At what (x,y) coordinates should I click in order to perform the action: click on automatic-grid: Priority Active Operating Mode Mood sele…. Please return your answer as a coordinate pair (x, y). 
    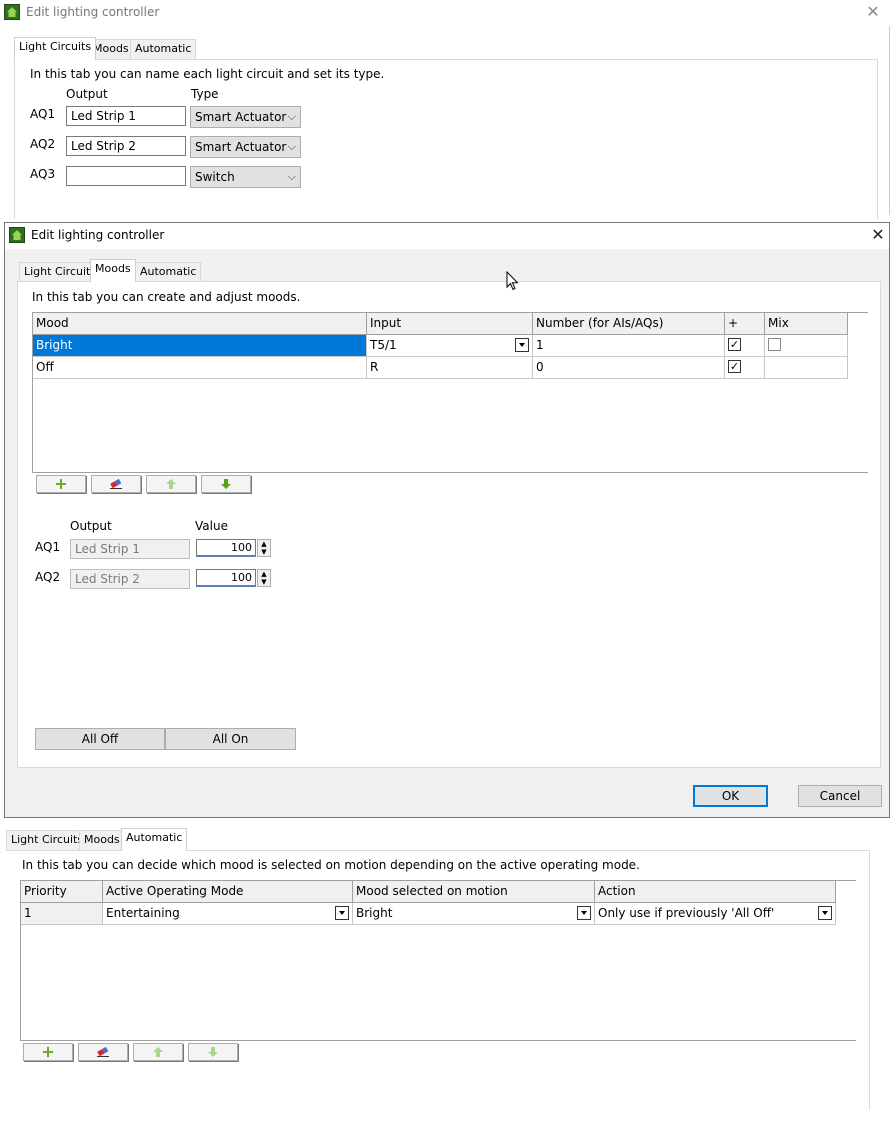
    Looking at the image, I should click on (438, 960).